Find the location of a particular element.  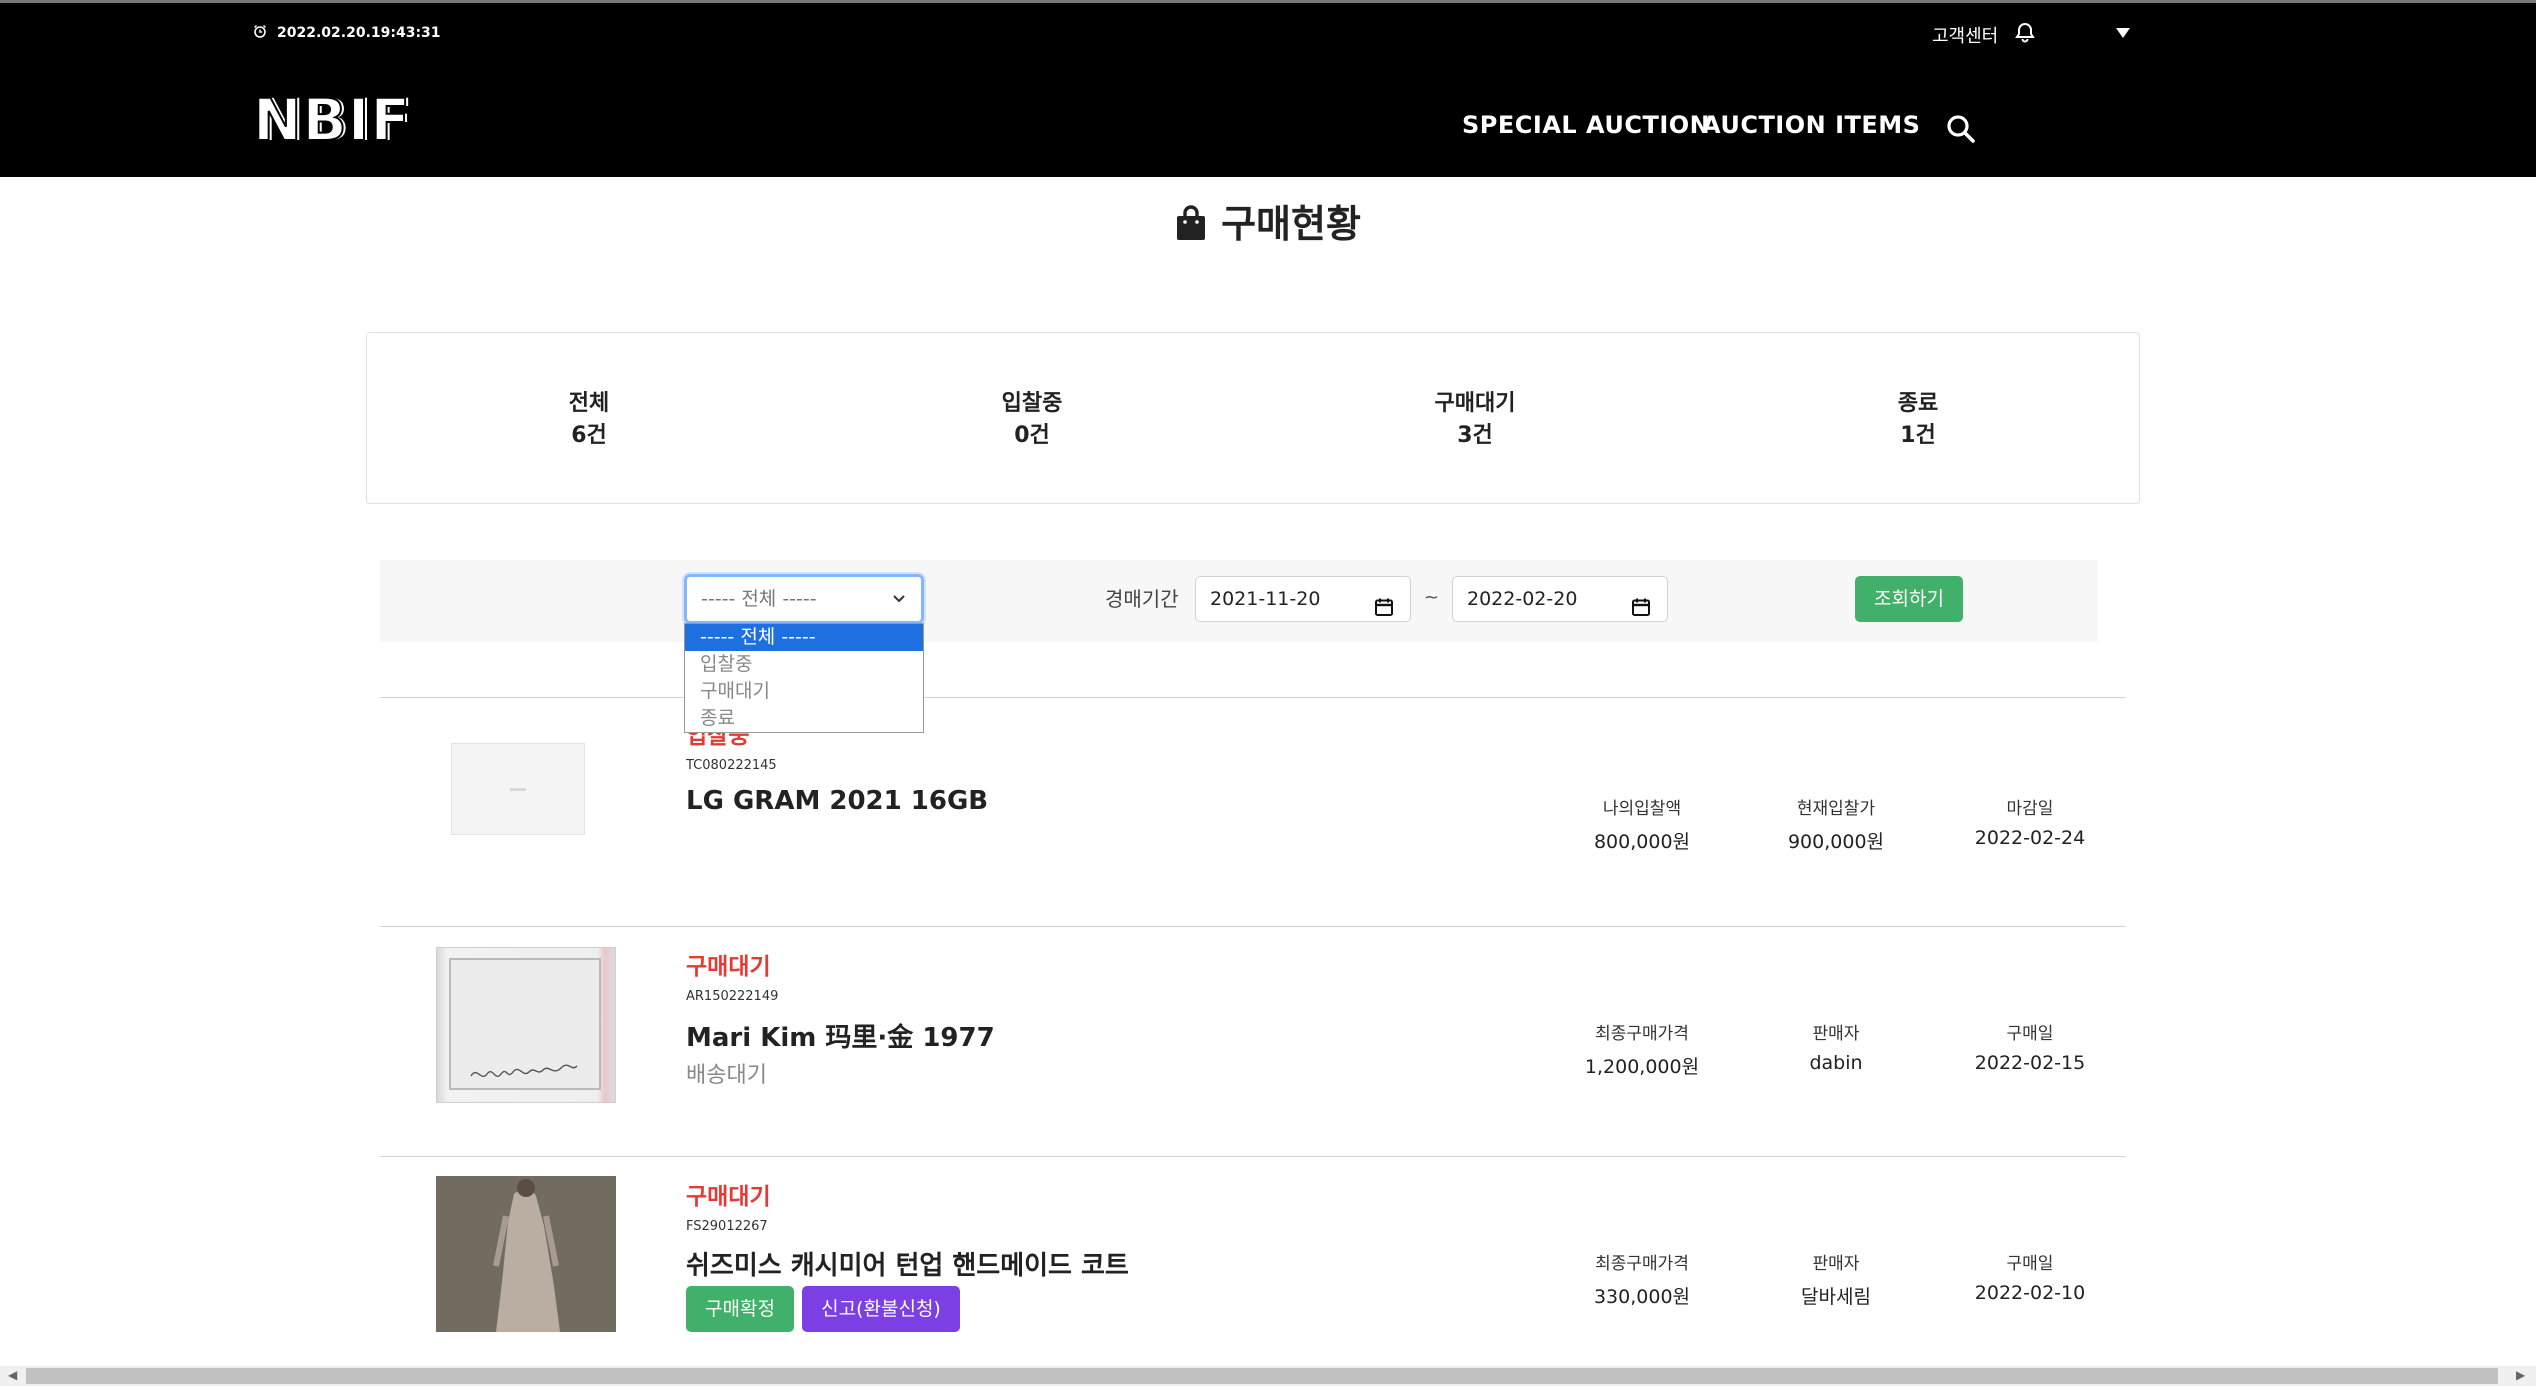

option-all: ----- 전체 ----- is located at coordinates (804, 637).